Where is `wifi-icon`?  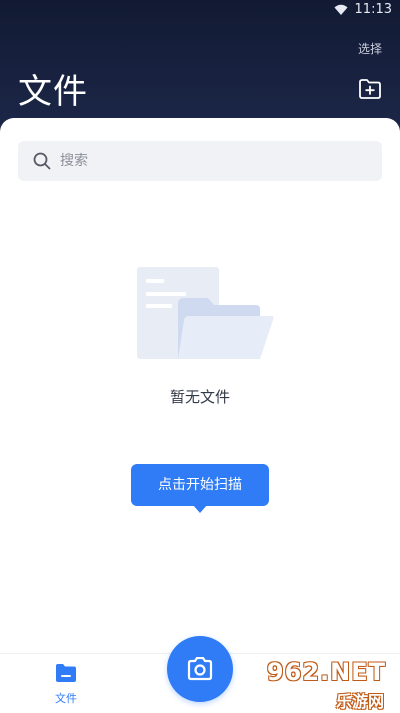
wifi-icon is located at coordinates (341, 9).